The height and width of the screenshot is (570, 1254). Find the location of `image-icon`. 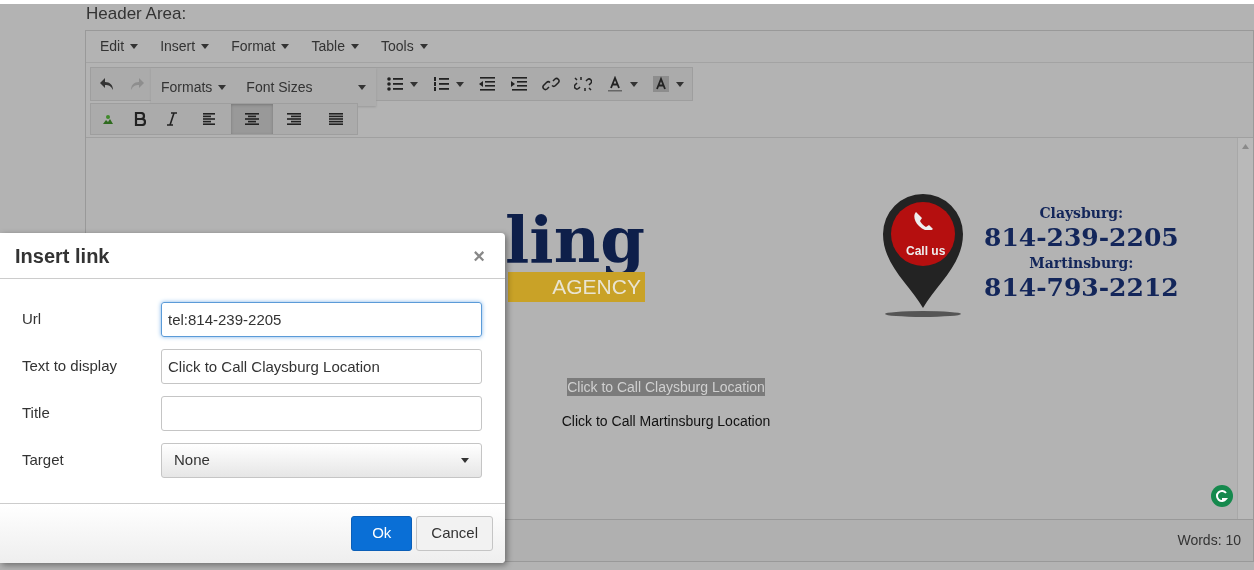

image-icon is located at coordinates (108, 119).